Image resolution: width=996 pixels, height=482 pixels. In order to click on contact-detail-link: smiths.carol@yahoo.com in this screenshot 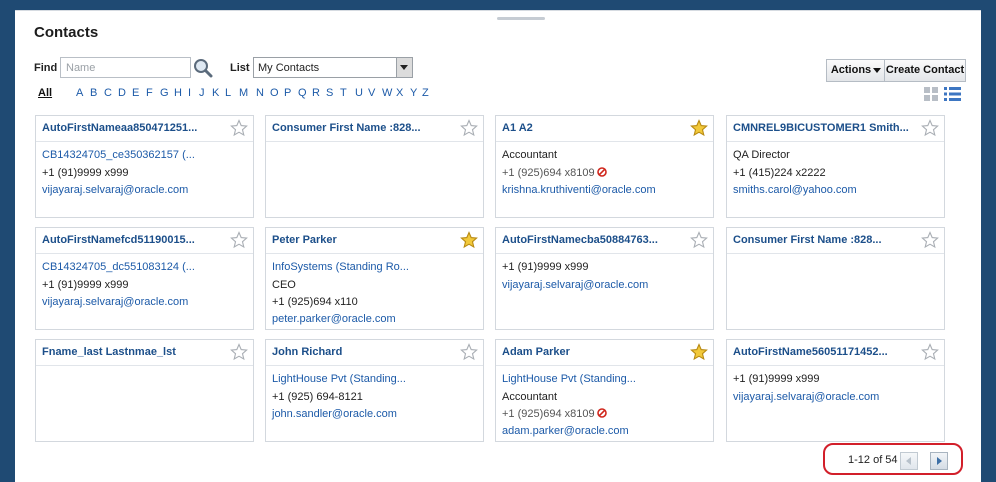, I will do `click(795, 190)`.